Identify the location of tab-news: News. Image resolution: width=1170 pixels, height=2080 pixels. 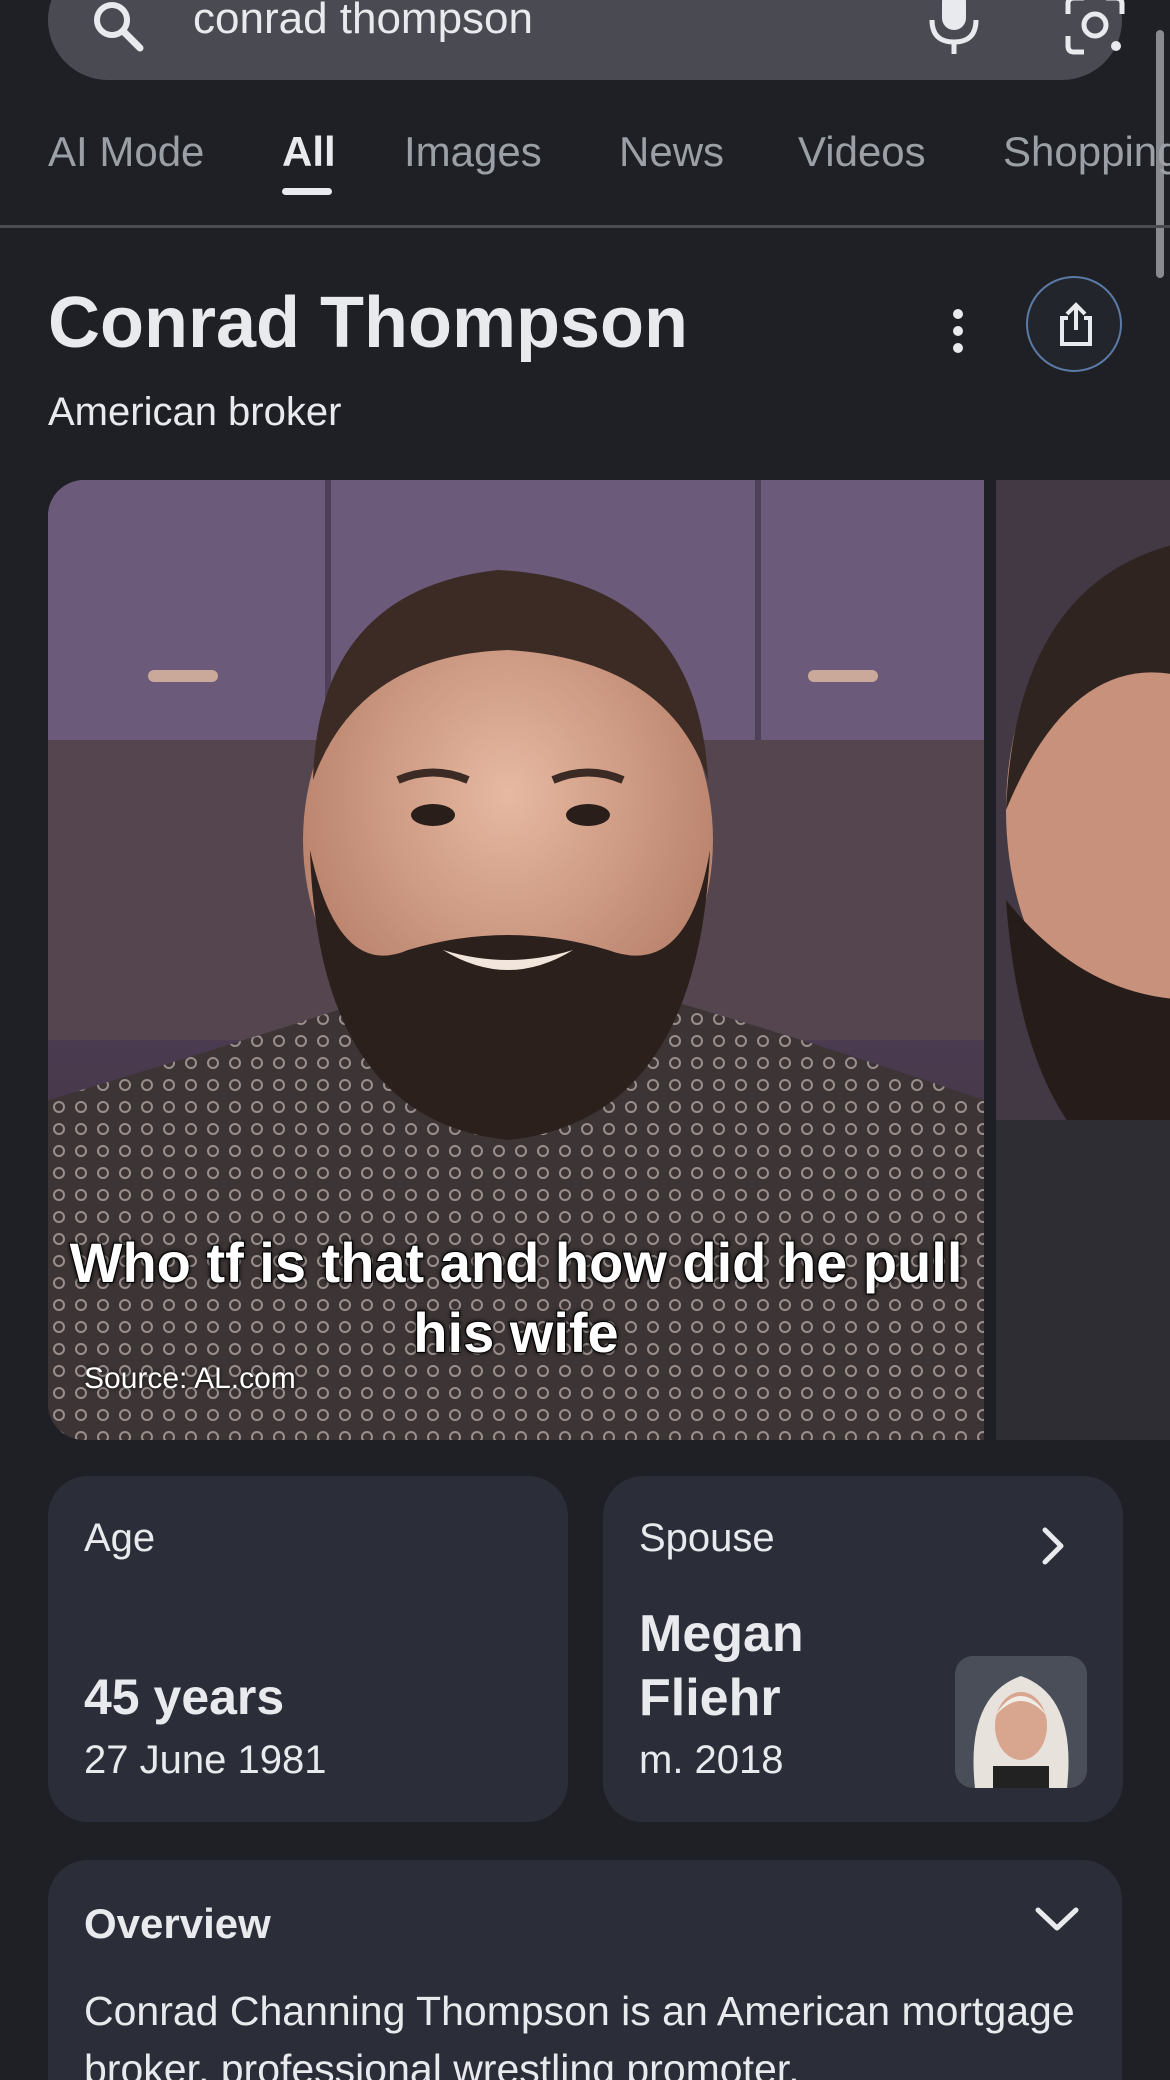
(671, 152).